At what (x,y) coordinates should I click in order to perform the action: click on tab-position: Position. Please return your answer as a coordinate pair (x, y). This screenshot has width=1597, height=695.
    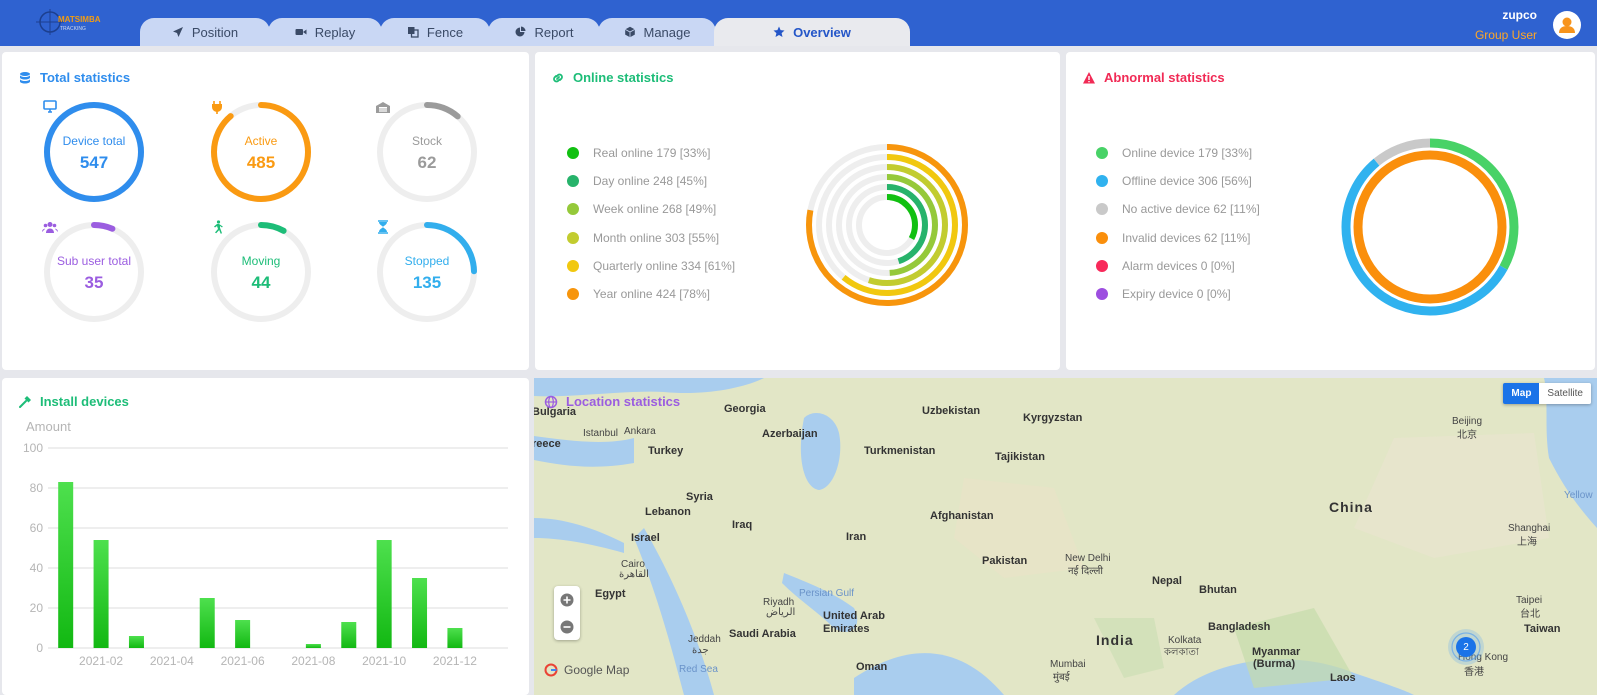
    Looking at the image, I should click on (205, 32).